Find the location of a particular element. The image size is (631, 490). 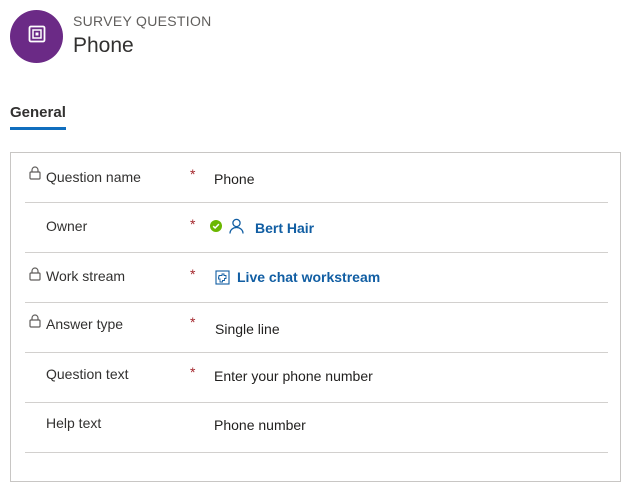

field-label-question-text: Question text is located at coordinates (87, 374).